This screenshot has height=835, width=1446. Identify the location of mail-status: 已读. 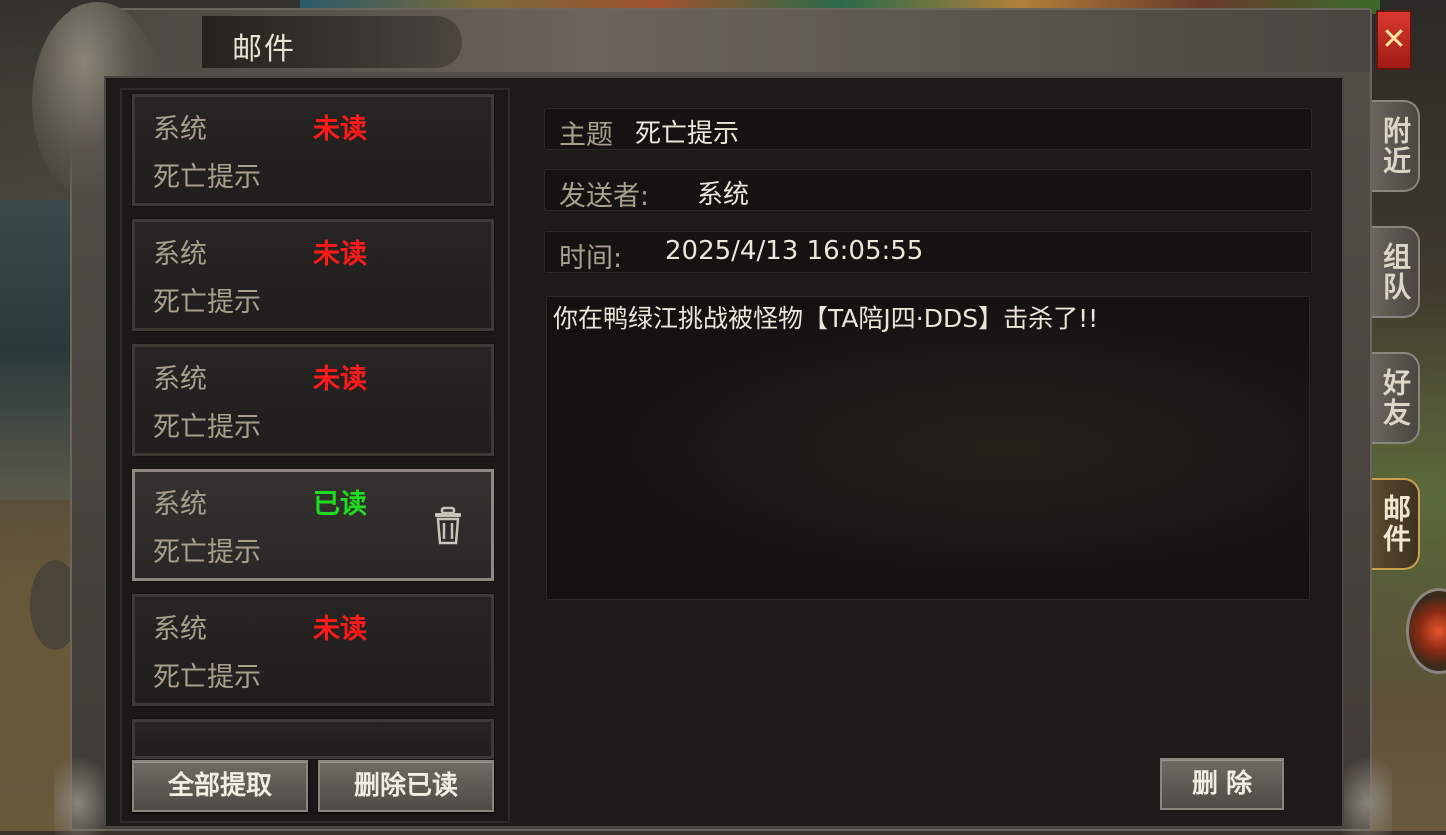
(340, 504).